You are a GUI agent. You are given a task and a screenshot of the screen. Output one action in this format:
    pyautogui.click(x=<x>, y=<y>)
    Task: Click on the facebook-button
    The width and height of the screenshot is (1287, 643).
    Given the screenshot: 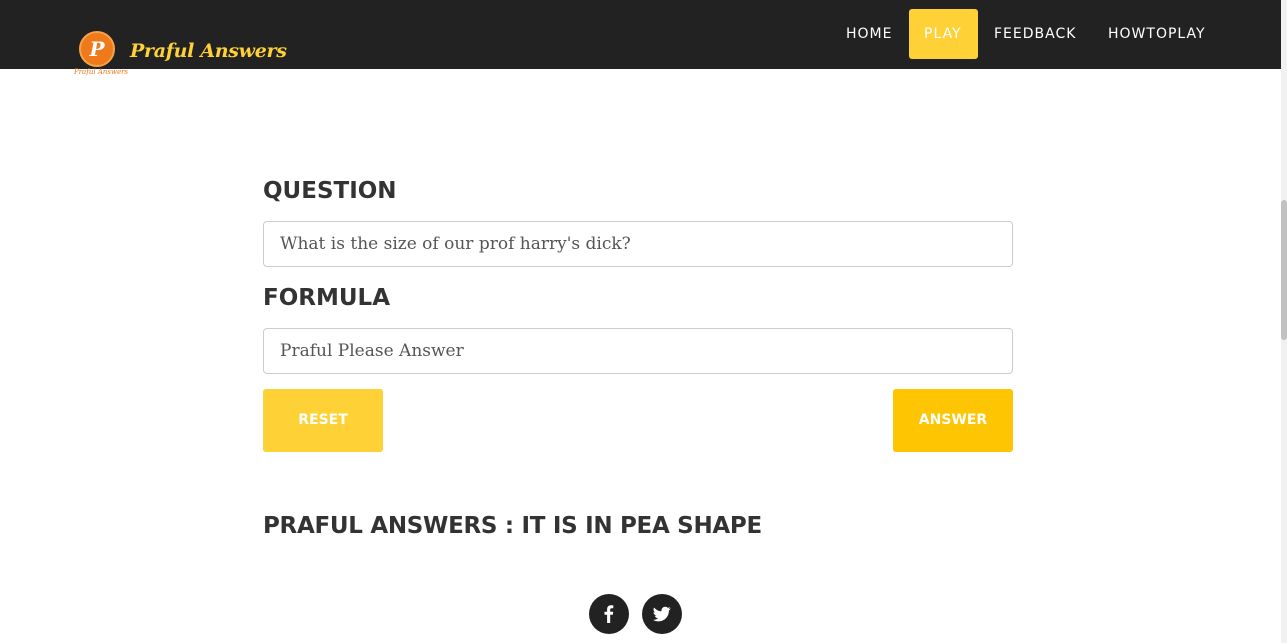 What is the action you would take?
    pyautogui.click(x=609, y=614)
    